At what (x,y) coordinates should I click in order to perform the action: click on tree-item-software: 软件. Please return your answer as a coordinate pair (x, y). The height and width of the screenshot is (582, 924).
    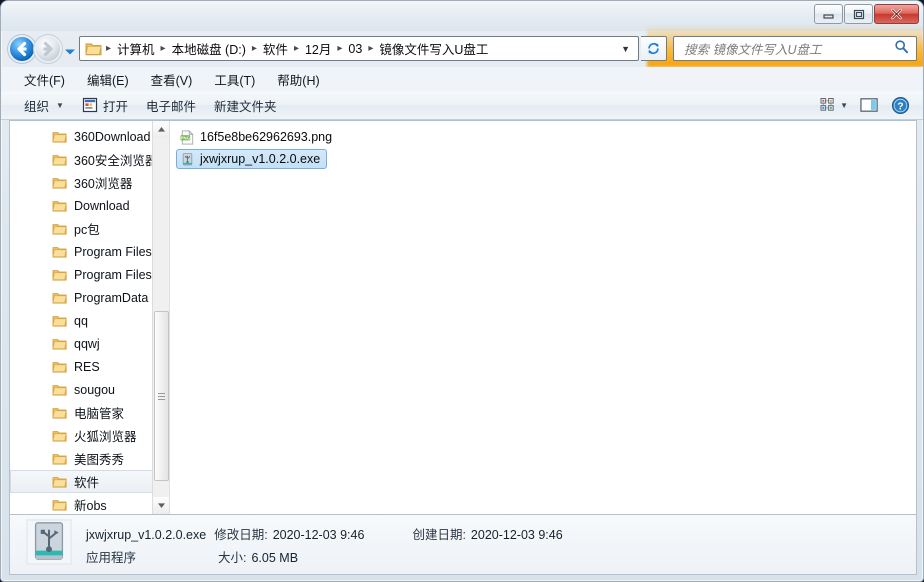
    Looking at the image, I should click on (89, 481).